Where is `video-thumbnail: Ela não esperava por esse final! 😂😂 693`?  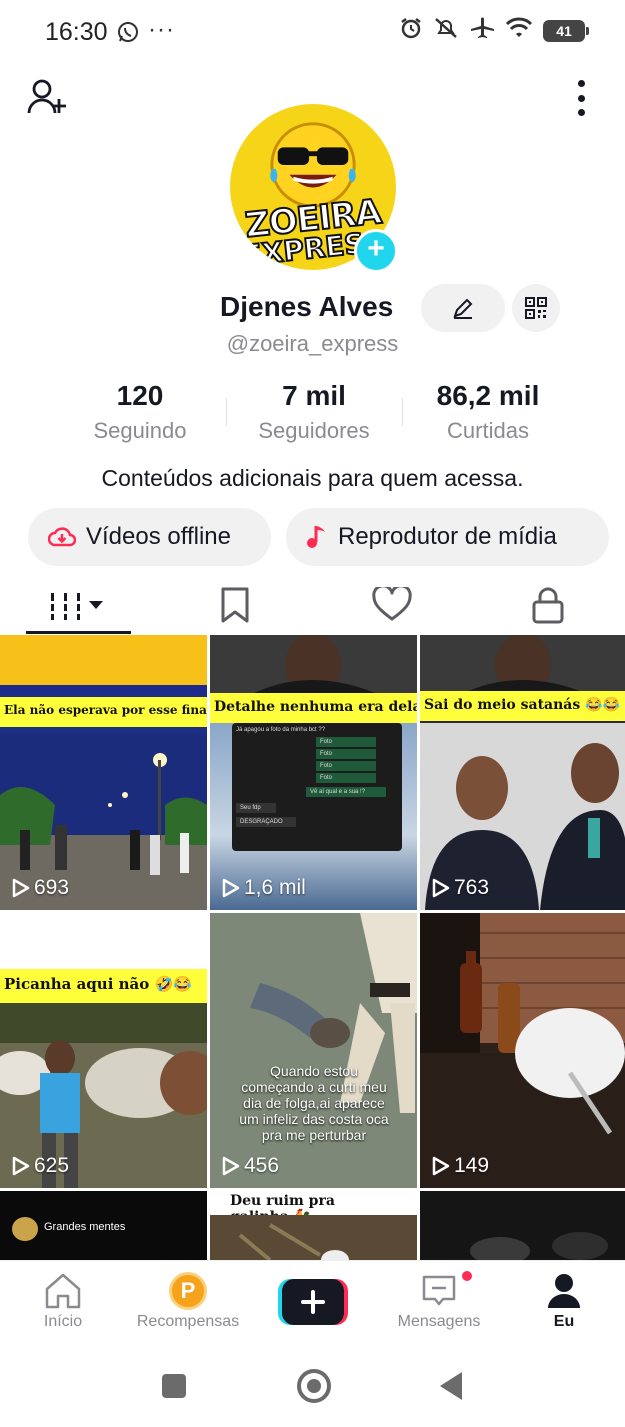
video-thumbnail: Ela não esperava por esse final! 😂😂 693 is located at coordinates (103, 772).